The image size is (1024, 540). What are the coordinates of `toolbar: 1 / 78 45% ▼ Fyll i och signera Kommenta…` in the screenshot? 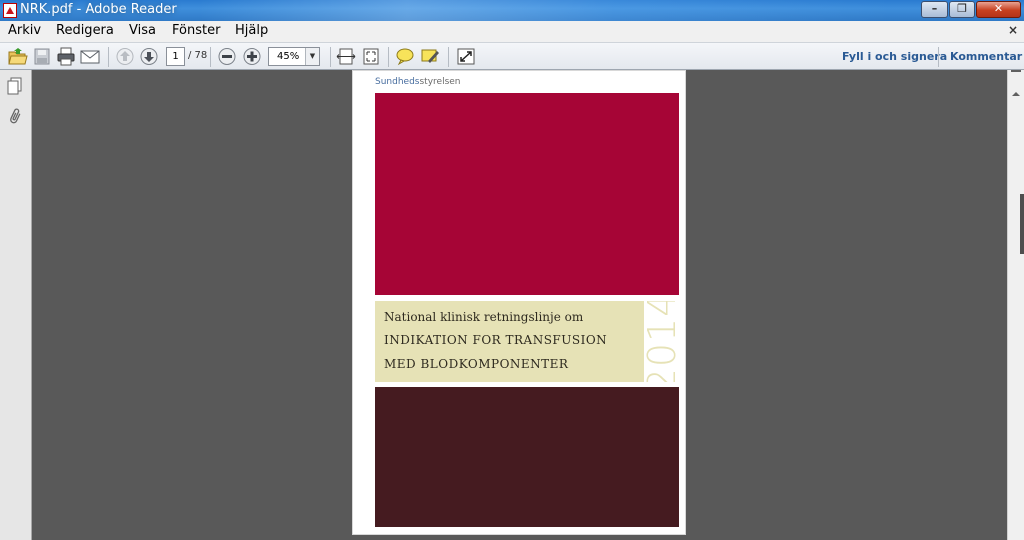 It's located at (512, 56).